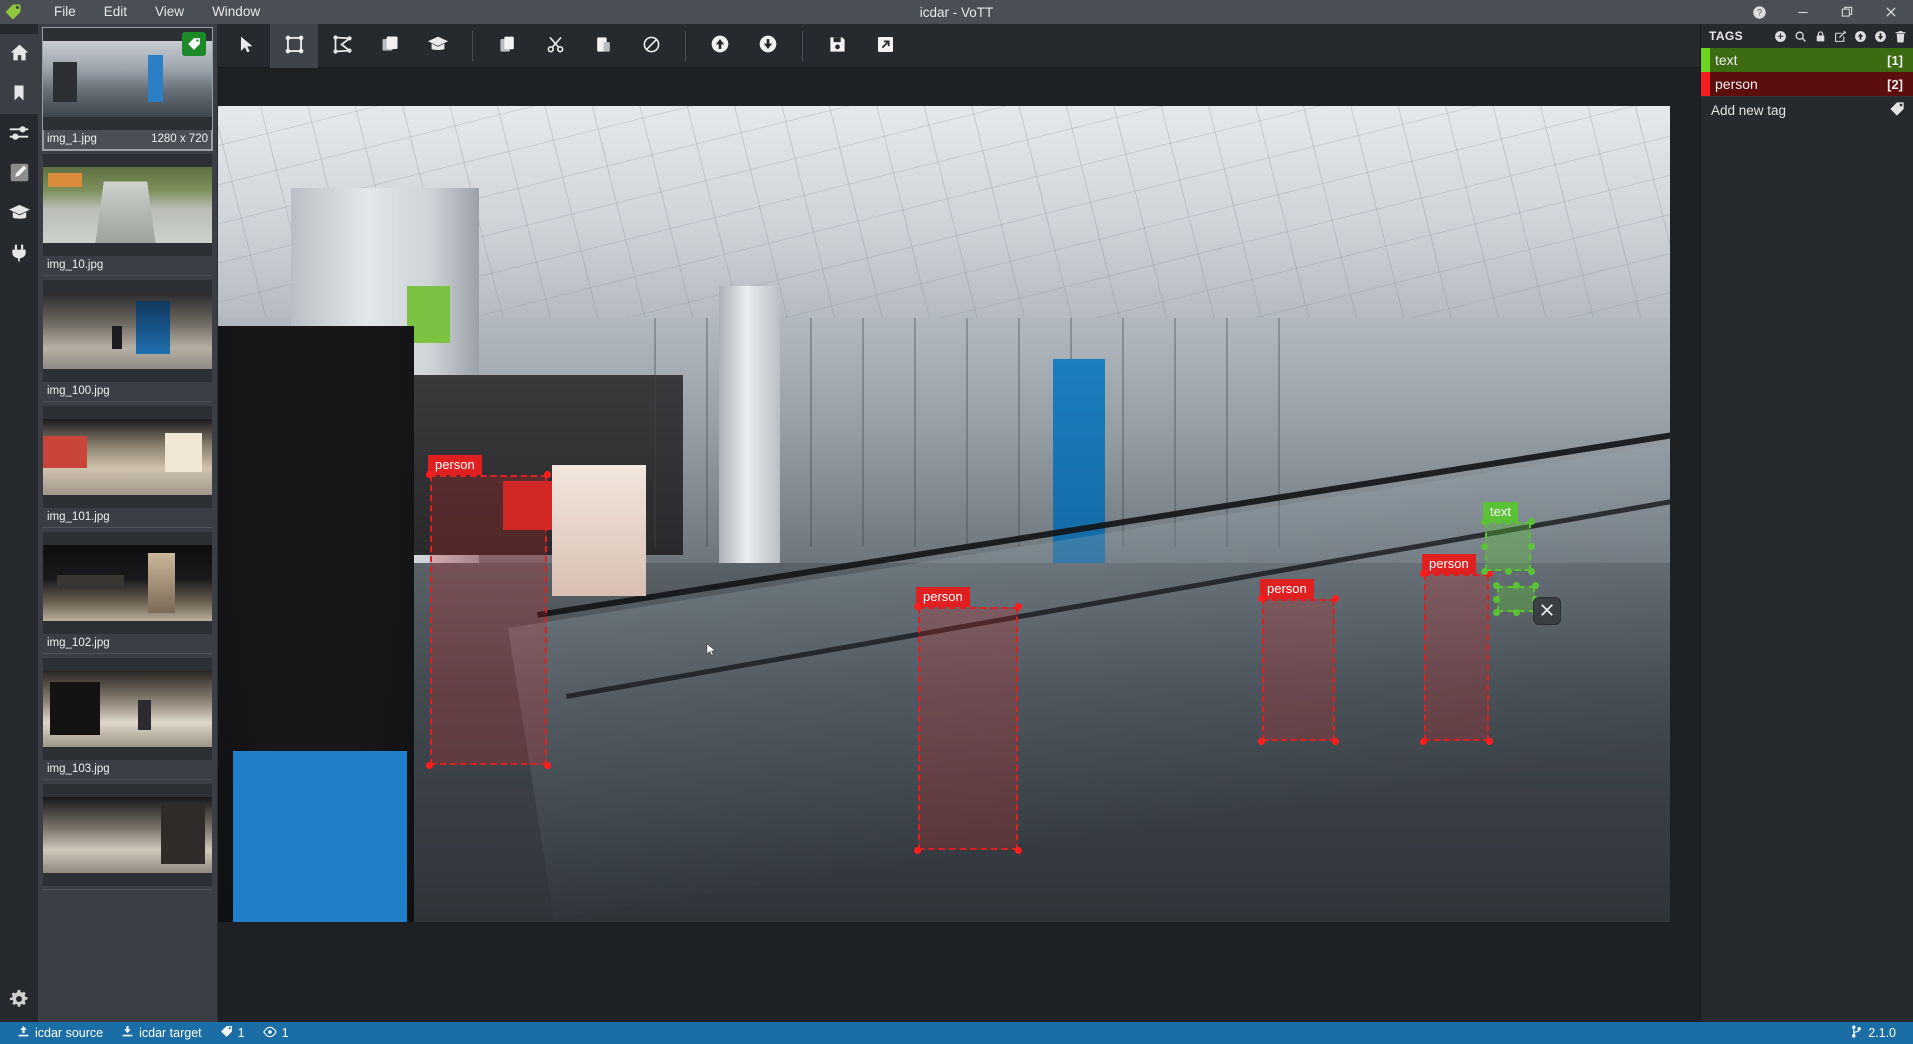  What do you see at coordinates (194, 44) in the screenshot?
I see `asset-tagged-badge` at bounding box center [194, 44].